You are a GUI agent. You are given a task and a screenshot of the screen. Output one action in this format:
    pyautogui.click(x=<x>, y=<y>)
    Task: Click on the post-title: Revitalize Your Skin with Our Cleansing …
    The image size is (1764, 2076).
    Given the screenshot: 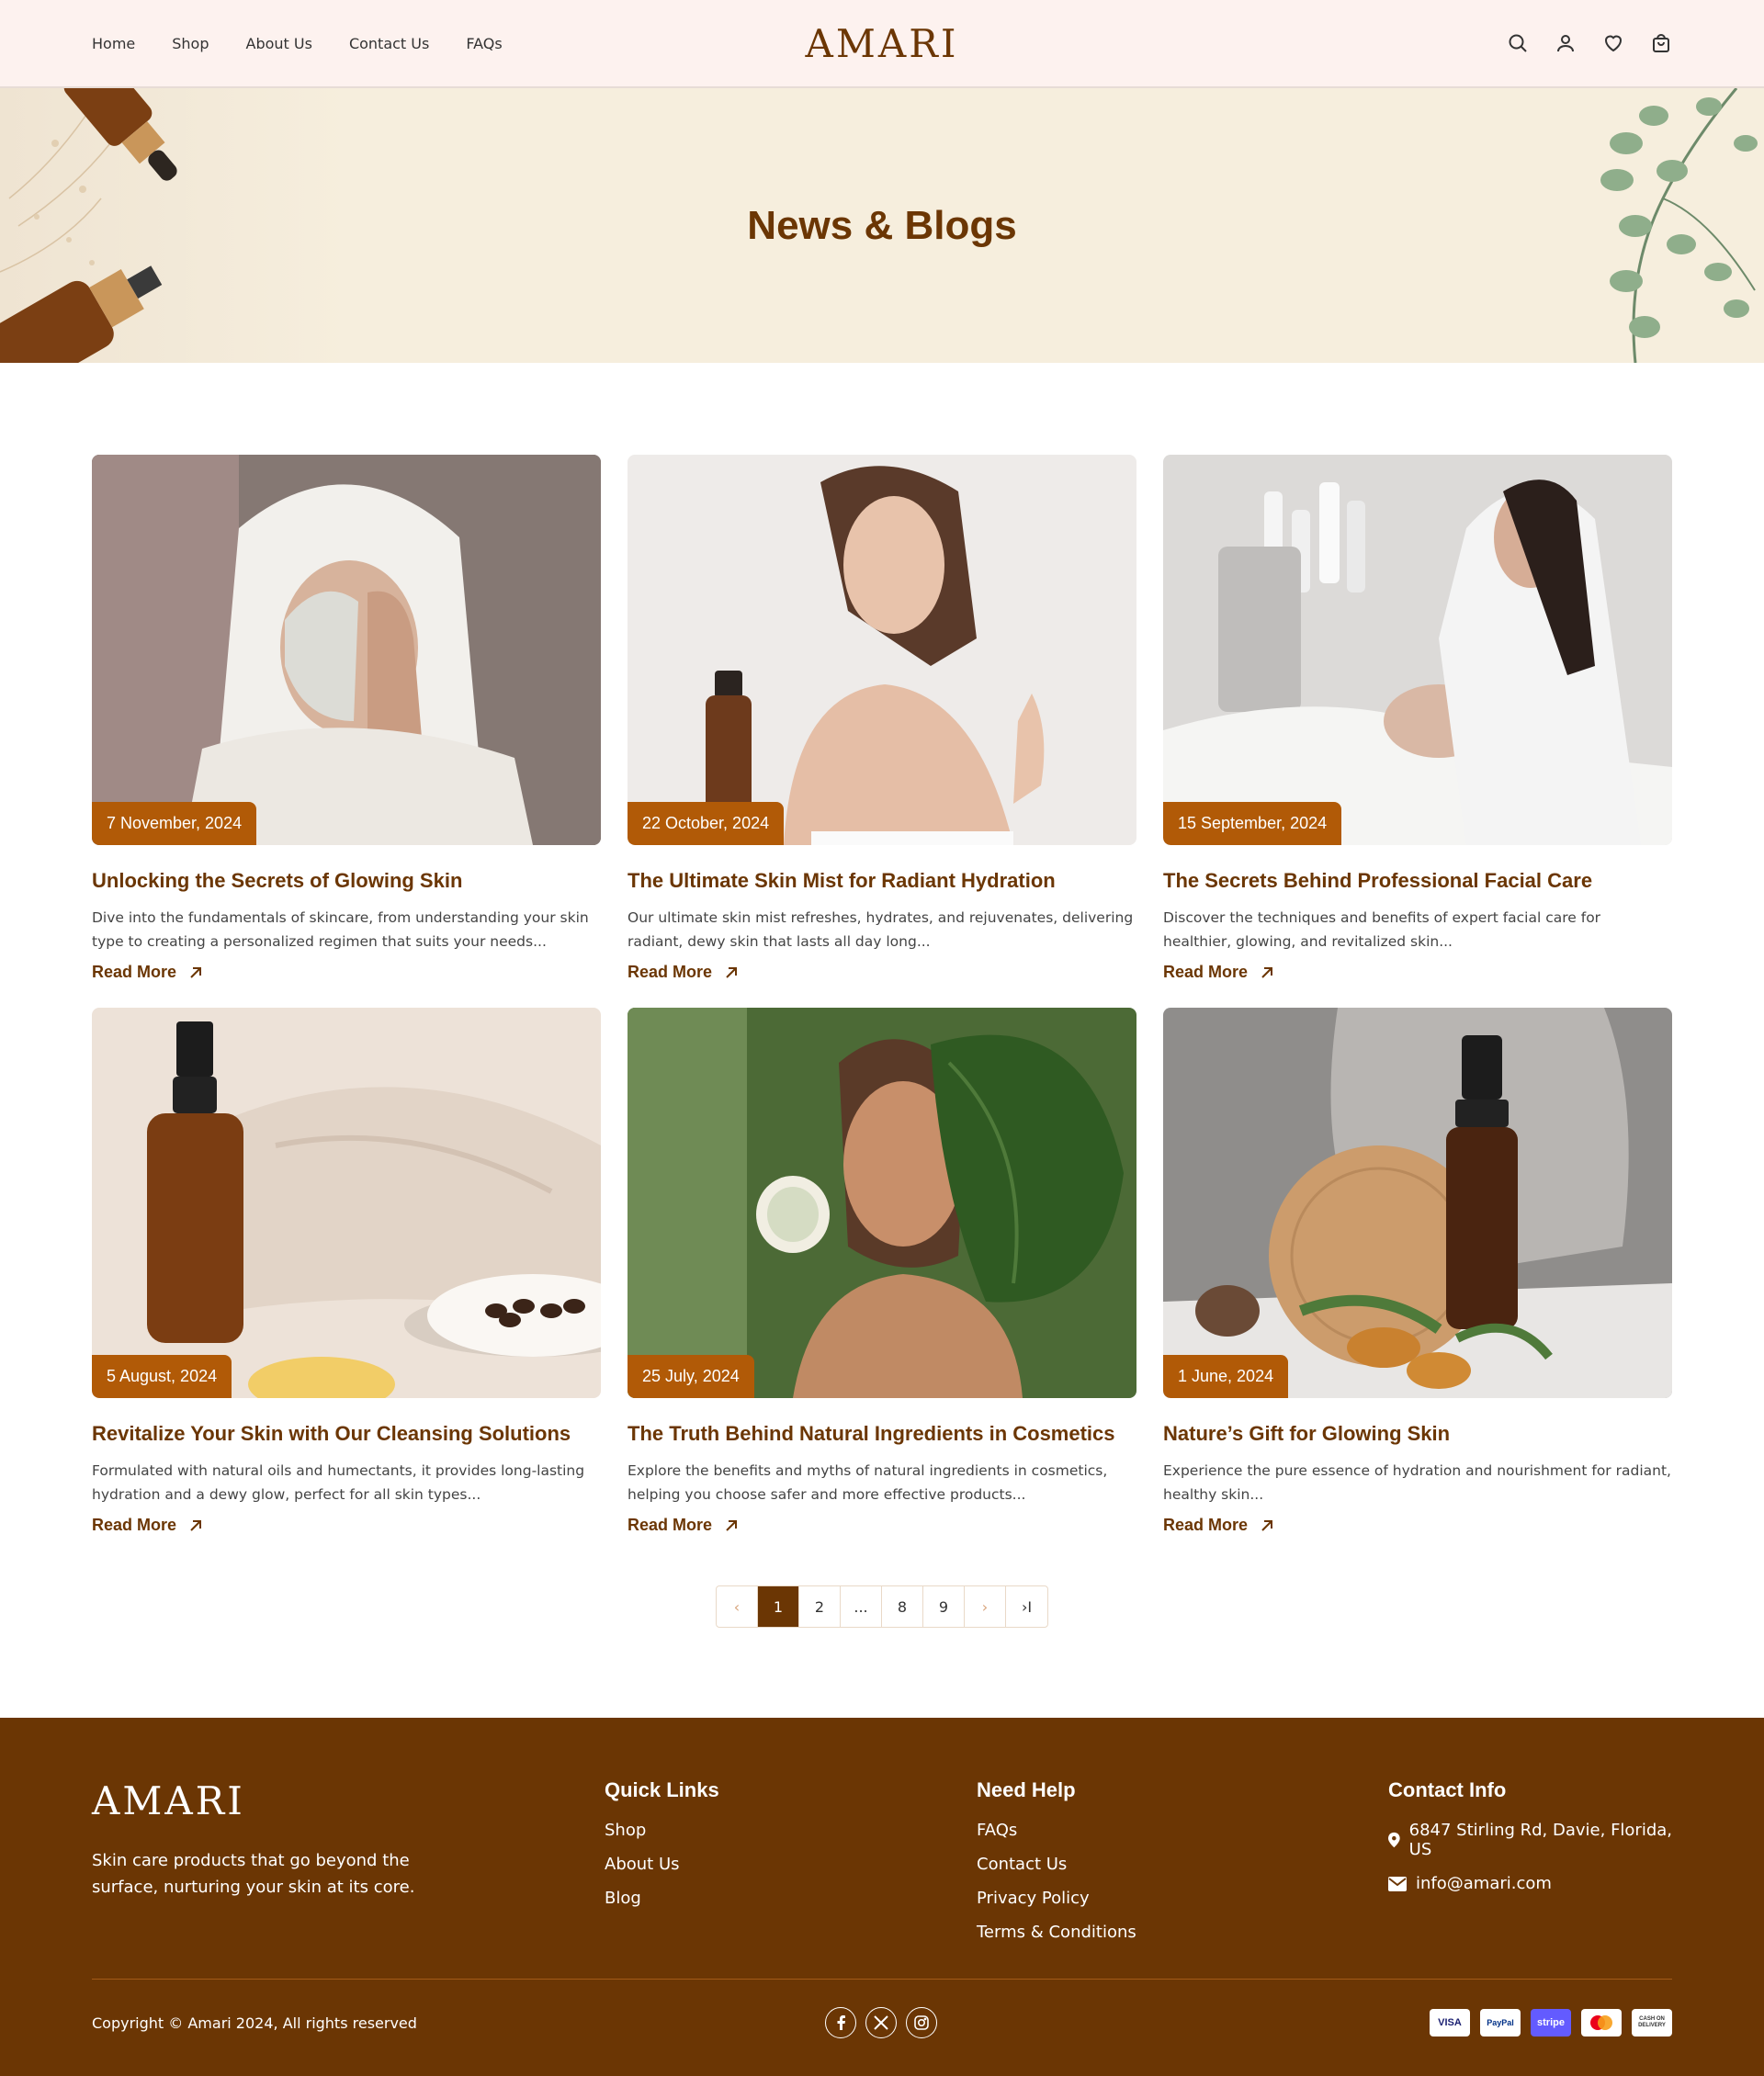 What is the action you would take?
    pyautogui.click(x=346, y=1434)
    